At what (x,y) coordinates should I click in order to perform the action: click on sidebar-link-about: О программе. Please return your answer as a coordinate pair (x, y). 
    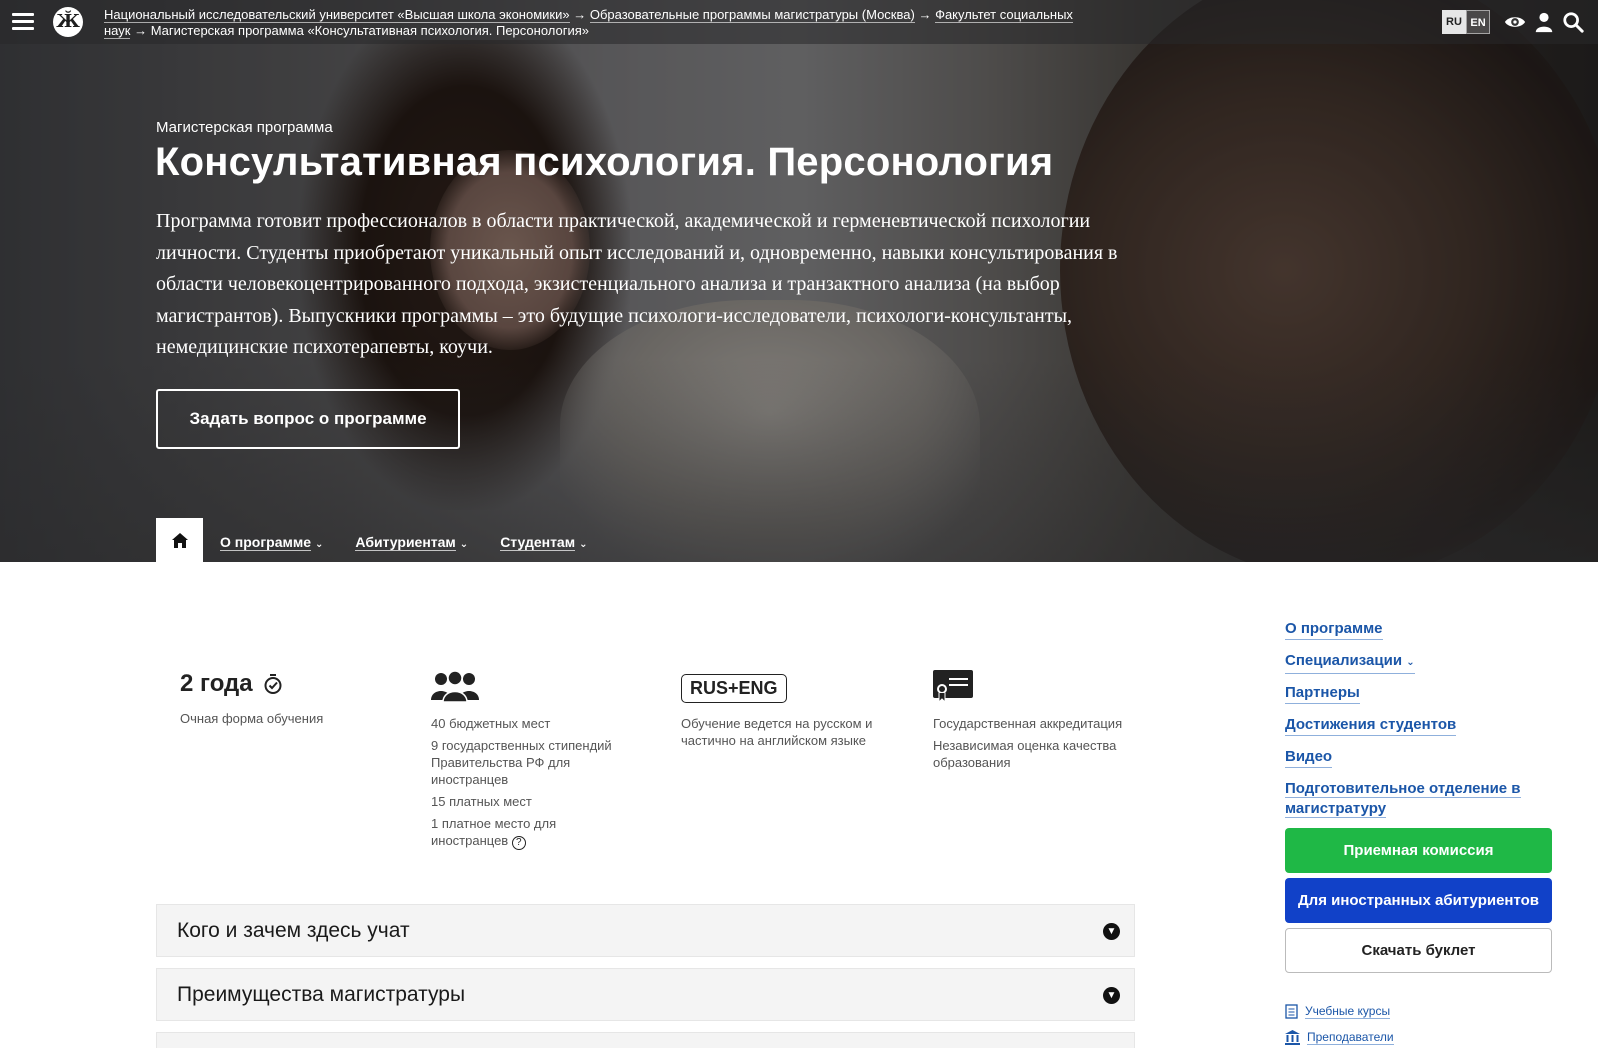
    Looking at the image, I should click on (1334, 629).